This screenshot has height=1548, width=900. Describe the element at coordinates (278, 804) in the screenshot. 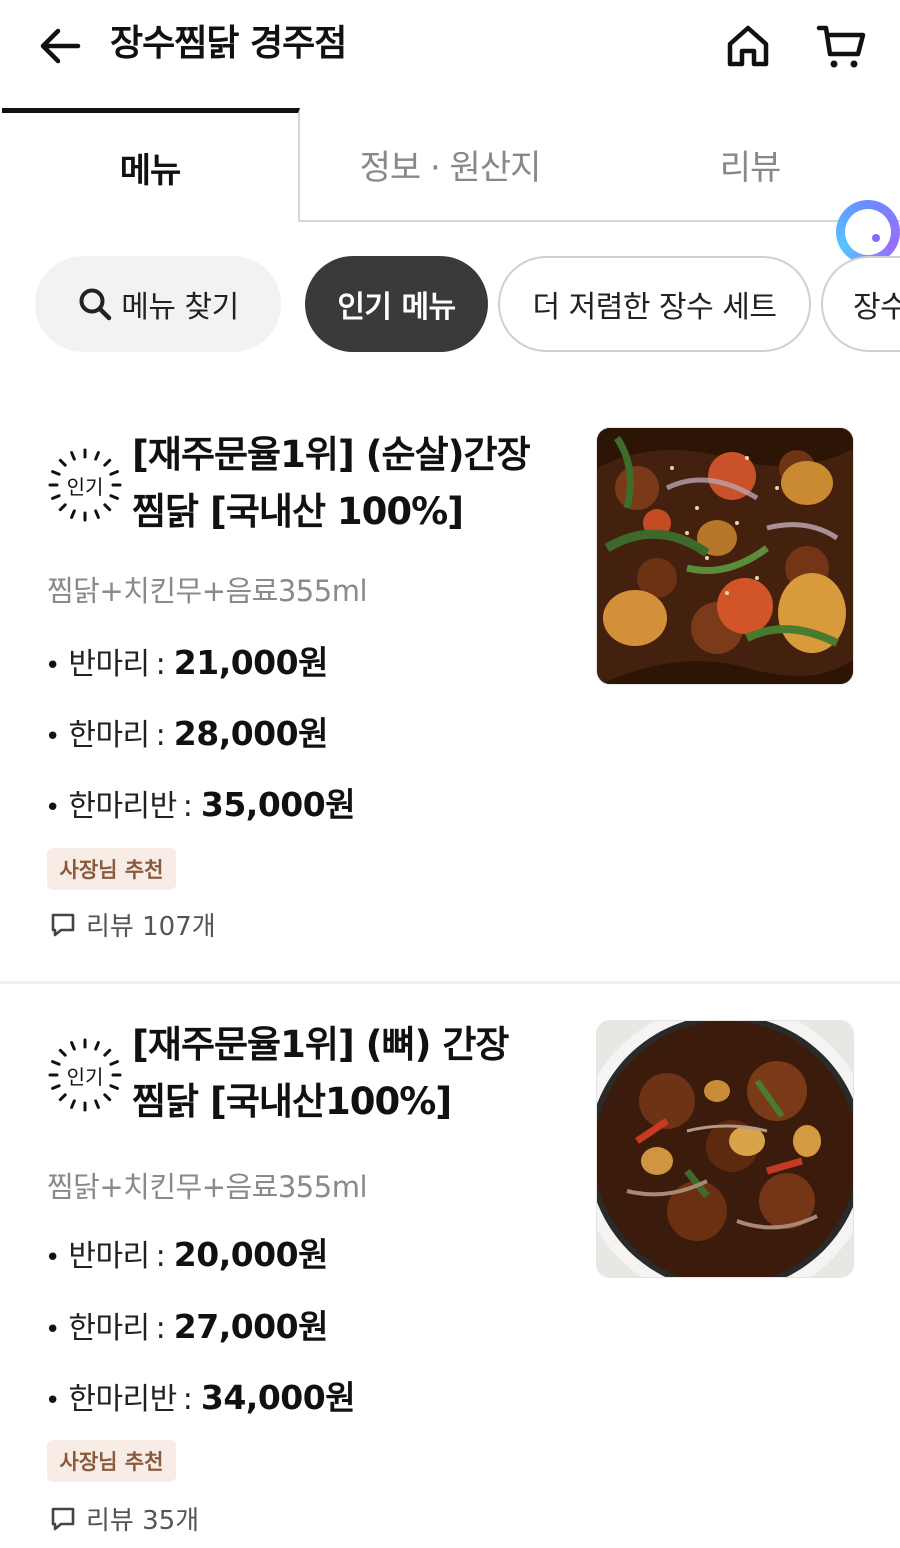

I see `price-value: 35,000원` at that location.